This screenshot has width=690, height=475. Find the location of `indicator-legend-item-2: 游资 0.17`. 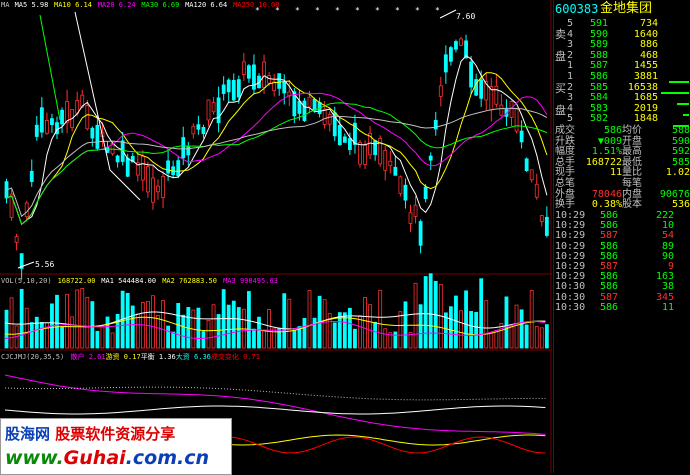

indicator-legend-item-2: 游资 0.17 is located at coordinates (123, 357).